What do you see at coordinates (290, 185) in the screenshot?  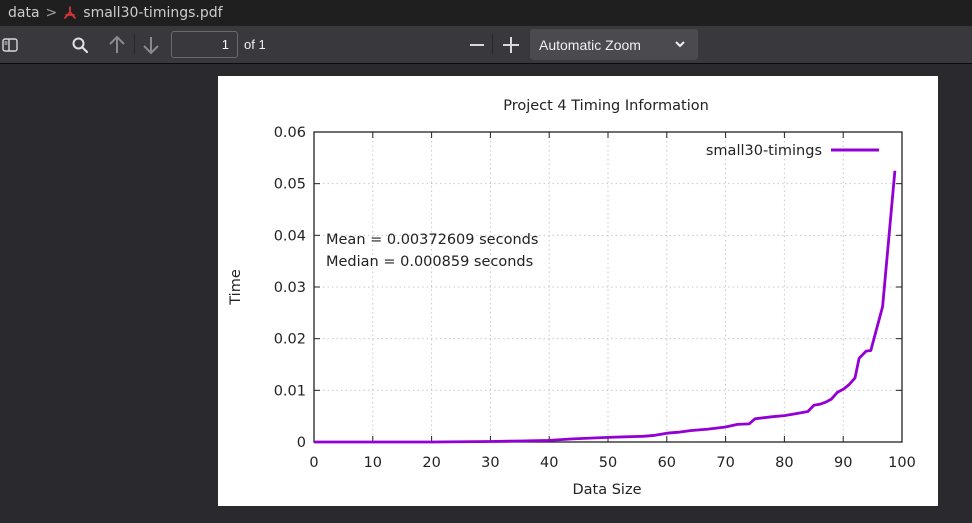 I see `y-tick-label: 0.05` at bounding box center [290, 185].